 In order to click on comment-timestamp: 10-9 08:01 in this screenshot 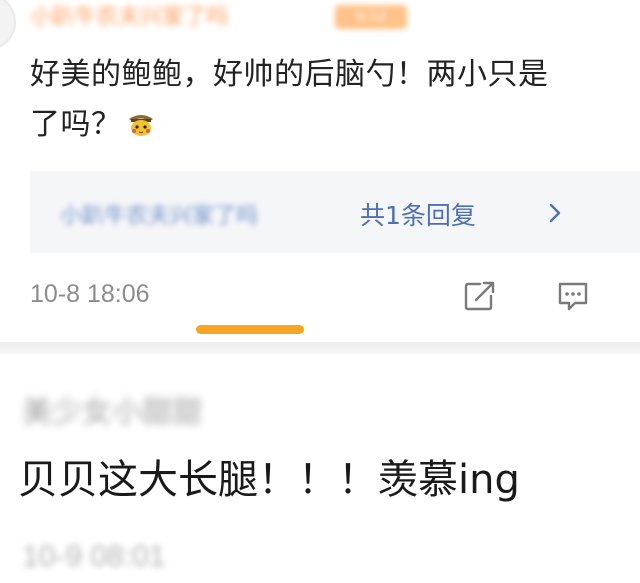, I will do `click(94, 556)`.